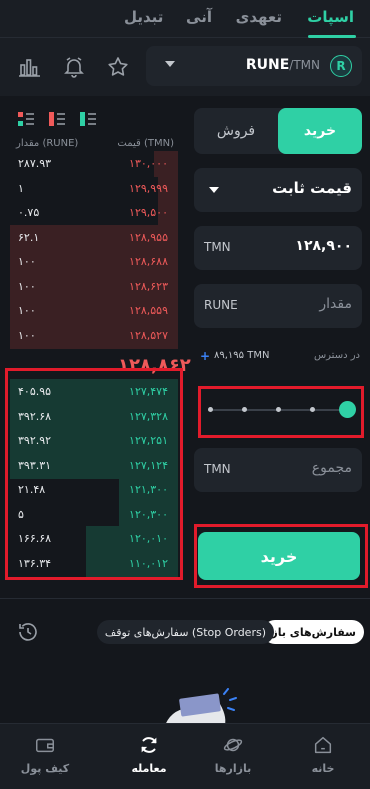  I want to click on empty-orders-illustration, so click(195, 708).